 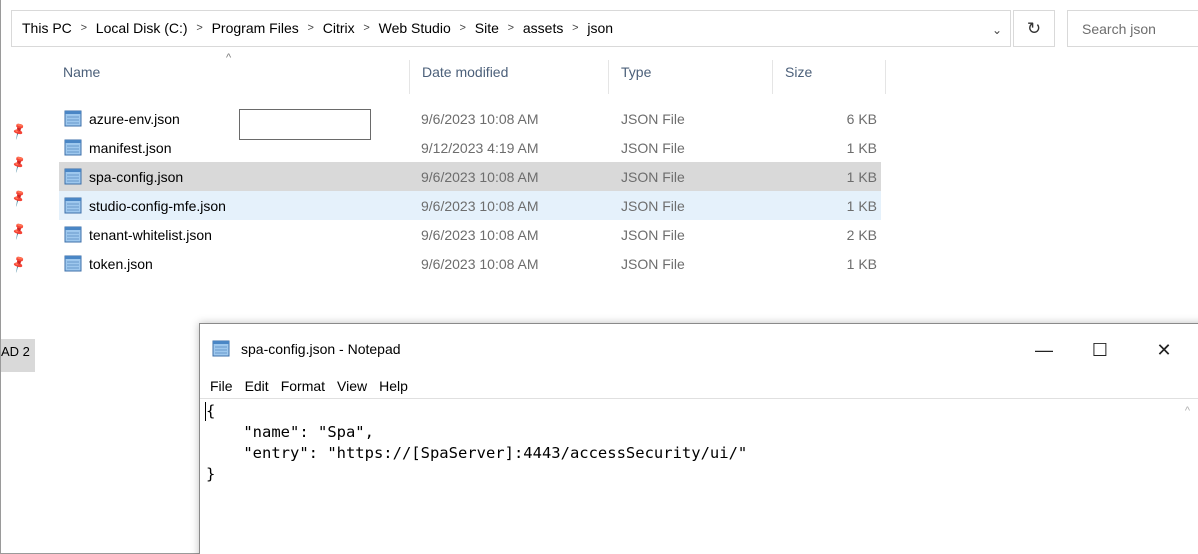 I want to click on file-size: 6 KB, so click(x=861, y=118).